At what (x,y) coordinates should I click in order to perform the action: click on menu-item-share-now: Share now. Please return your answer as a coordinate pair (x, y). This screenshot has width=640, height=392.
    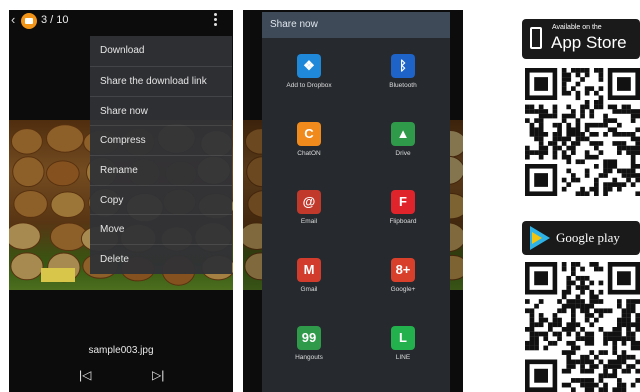
    Looking at the image, I should click on (161, 111).